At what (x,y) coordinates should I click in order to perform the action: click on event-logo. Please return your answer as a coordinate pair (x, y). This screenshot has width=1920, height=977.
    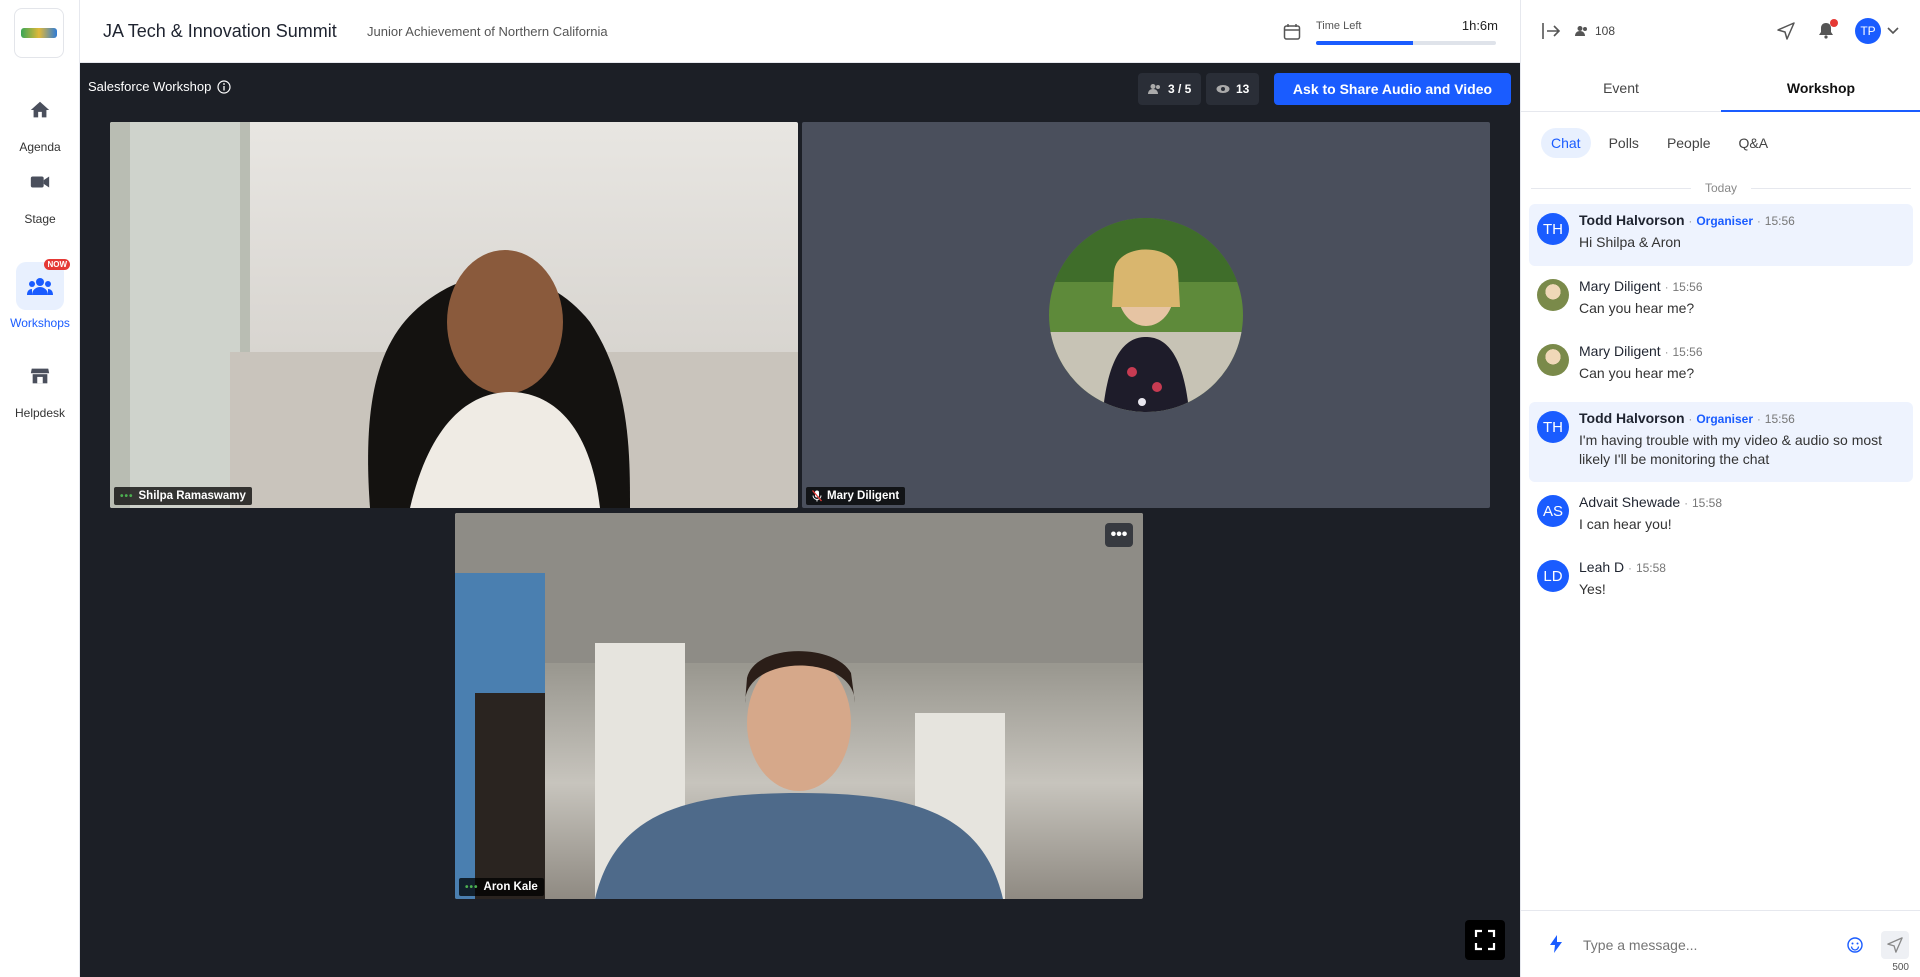
    Looking at the image, I should click on (39, 33).